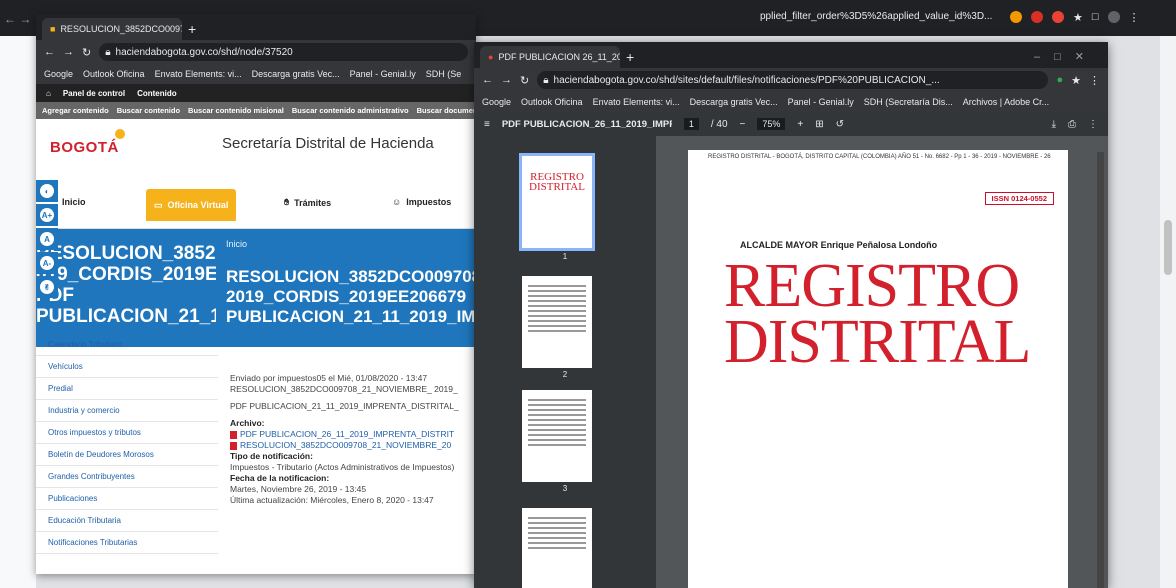 Image resolution: width=1176 pixels, height=588 pixels. I want to click on field-label: Archivo:, so click(247, 423).